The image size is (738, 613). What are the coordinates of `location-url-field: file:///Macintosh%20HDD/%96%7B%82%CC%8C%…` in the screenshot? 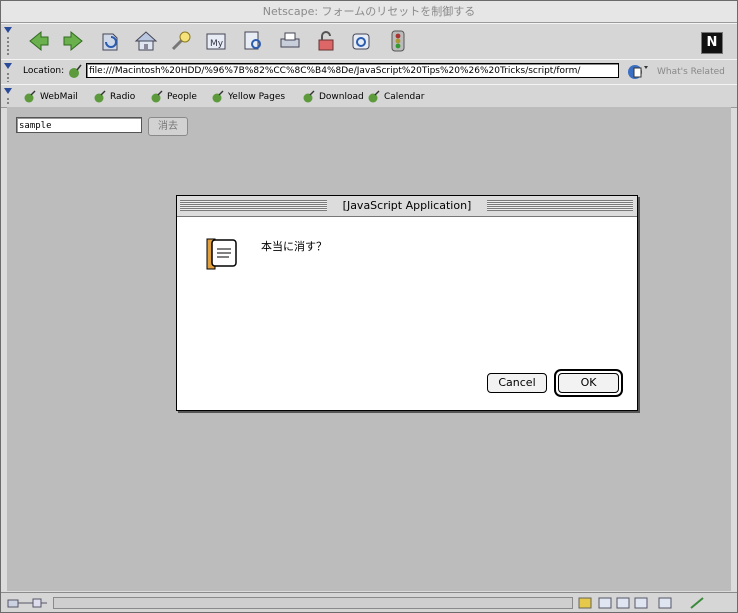 It's located at (352, 70).